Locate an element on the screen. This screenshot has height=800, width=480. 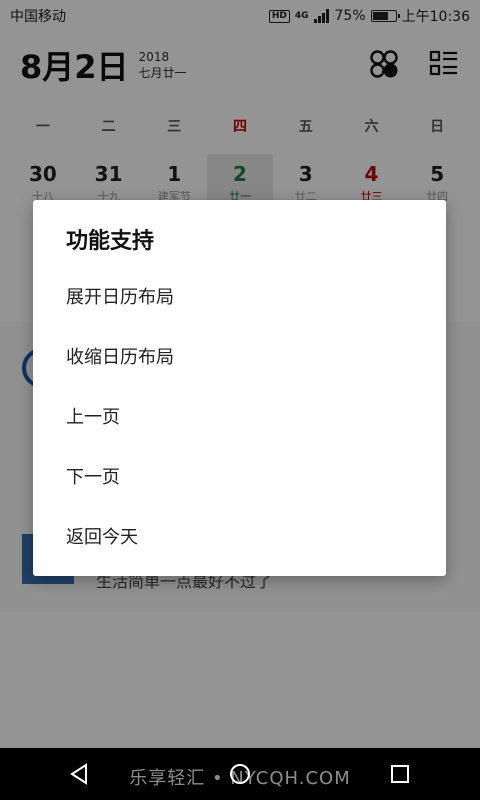
recents-icon is located at coordinates (400, 774).